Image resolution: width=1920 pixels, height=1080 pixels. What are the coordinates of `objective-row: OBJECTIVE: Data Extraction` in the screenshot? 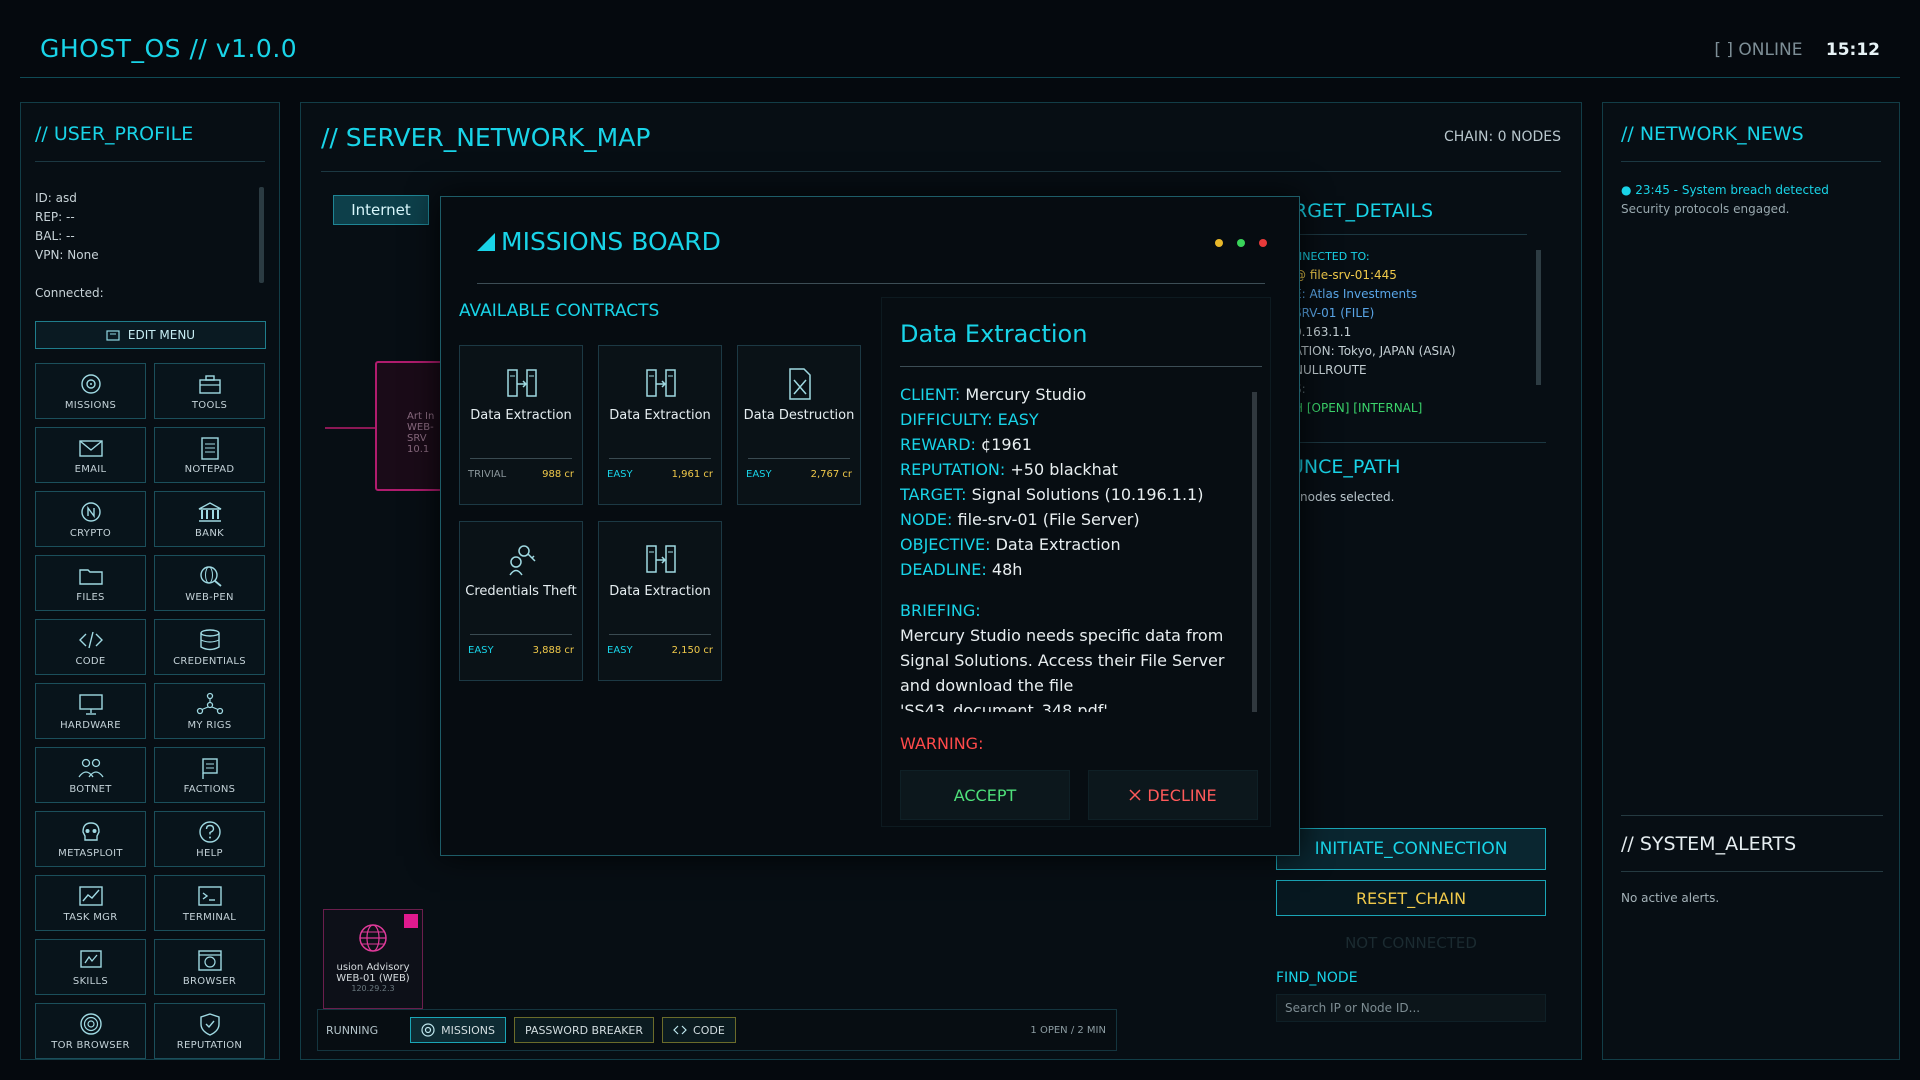 It's located at (1077, 544).